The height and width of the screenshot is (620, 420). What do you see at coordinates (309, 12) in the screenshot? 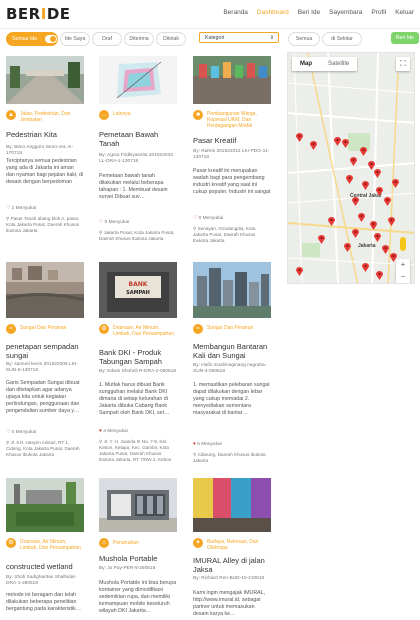
I see `nav-link-beri-ide: Beri Ide` at bounding box center [309, 12].